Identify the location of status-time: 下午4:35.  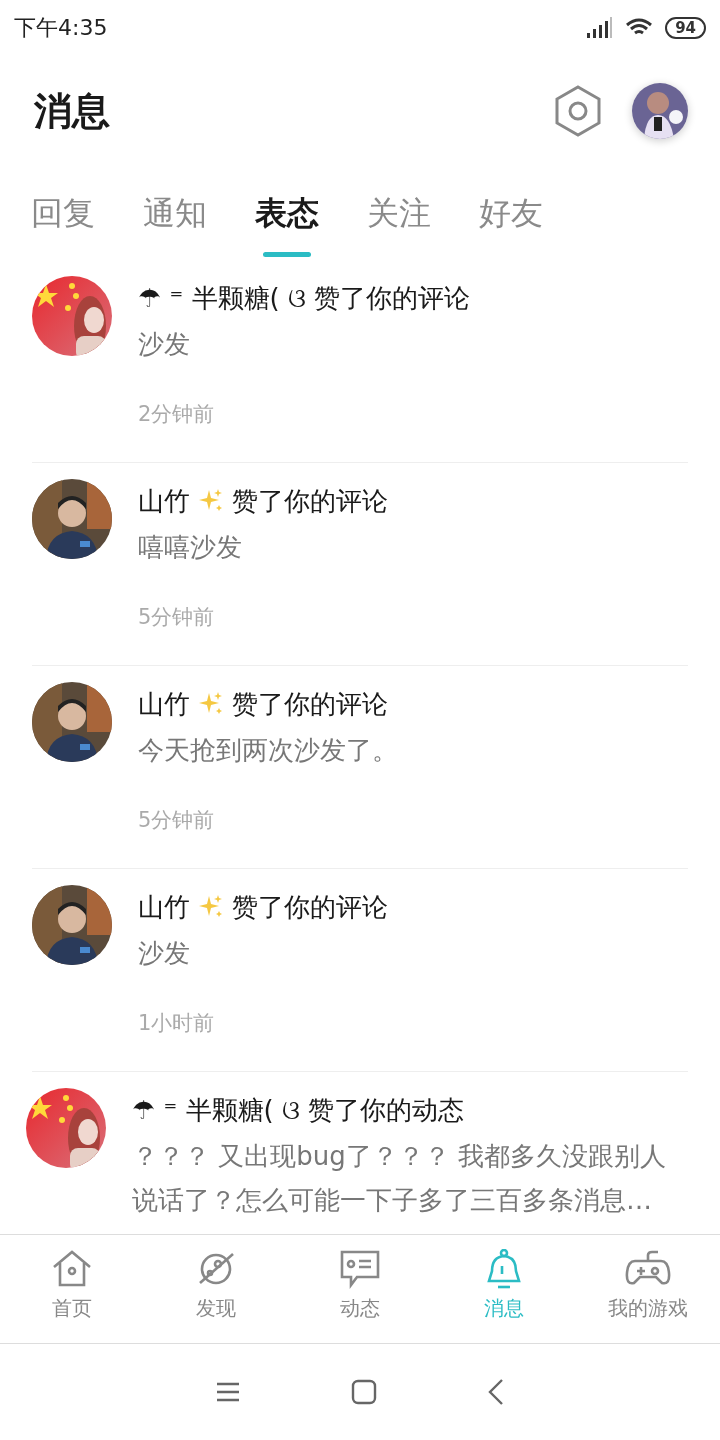
(61, 28).